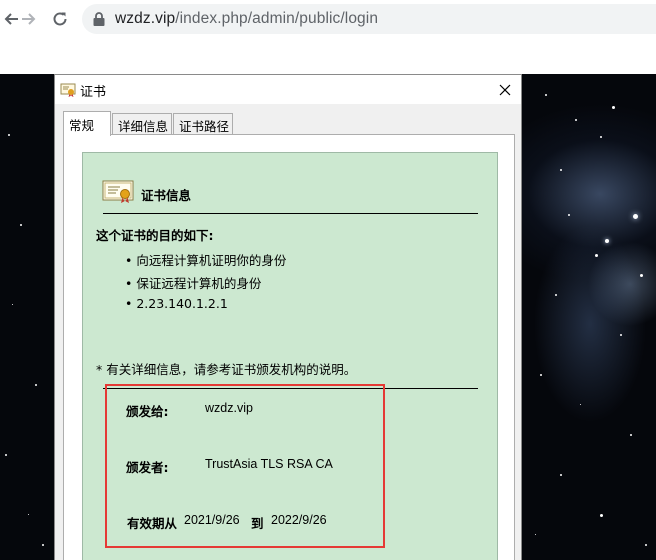  Describe the element at coordinates (269, 464) in the screenshot. I see `issued-by-value: TrustAsia TLS RSA CA` at that location.